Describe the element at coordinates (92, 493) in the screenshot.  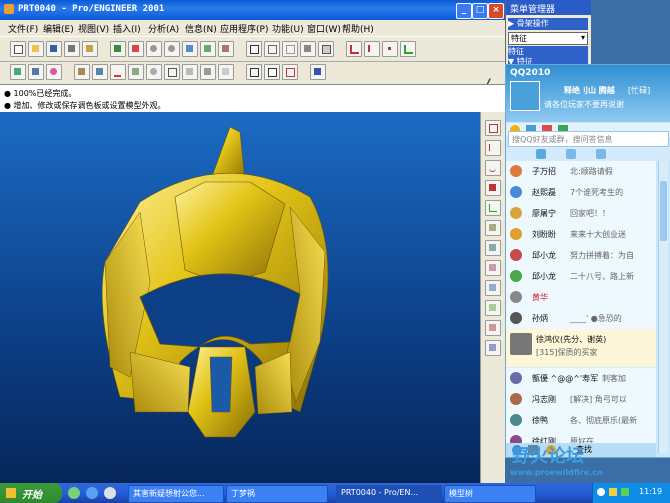
I see `quicklaunch-ie-icon` at that location.